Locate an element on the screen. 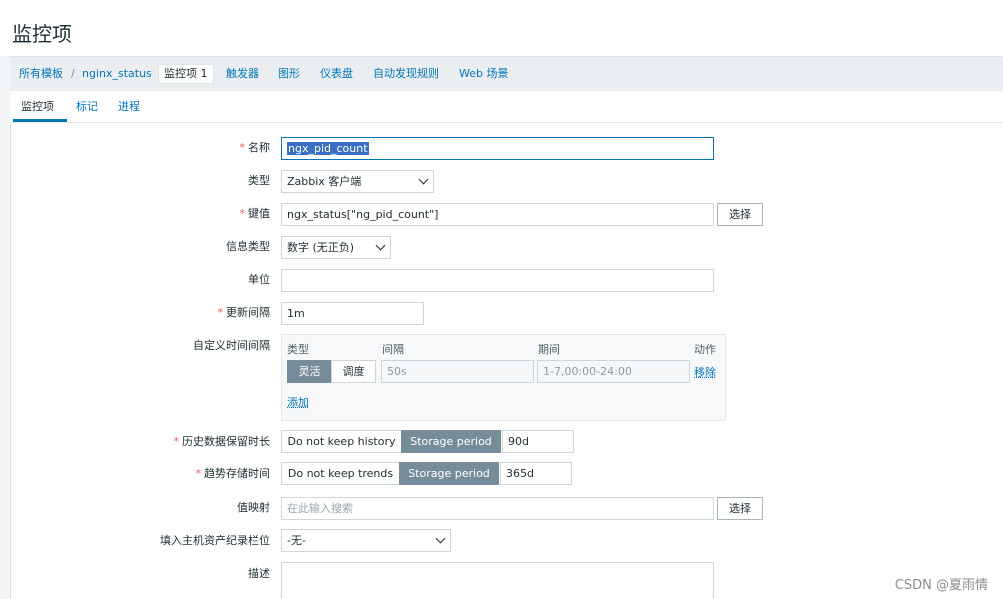 Image resolution: width=1003 pixels, height=599 pixels. inventory-value: -无- is located at coordinates (296, 540).